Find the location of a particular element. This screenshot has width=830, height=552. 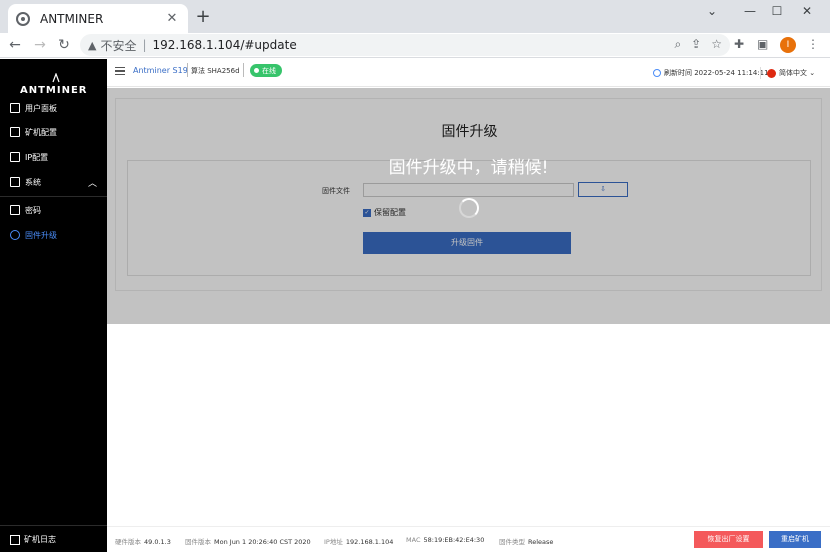

share-icon: ⇪ is located at coordinates (696, 44).